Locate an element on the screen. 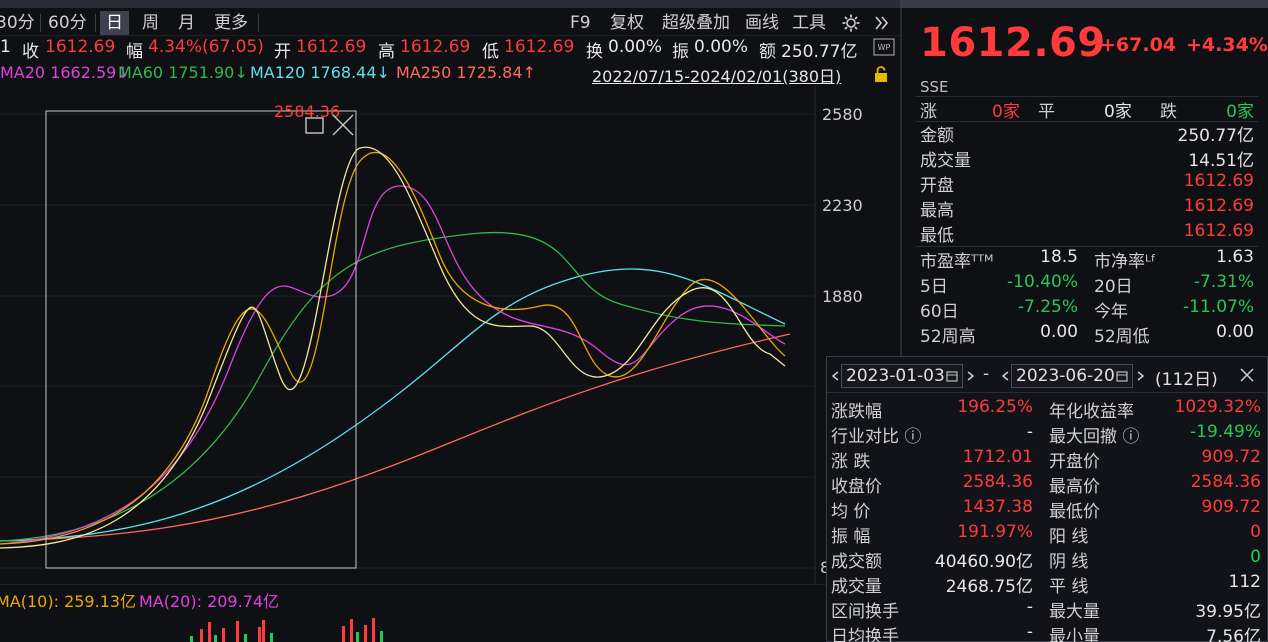  end-date-field: 2023-06-20 is located at coordinates (1072, 376).